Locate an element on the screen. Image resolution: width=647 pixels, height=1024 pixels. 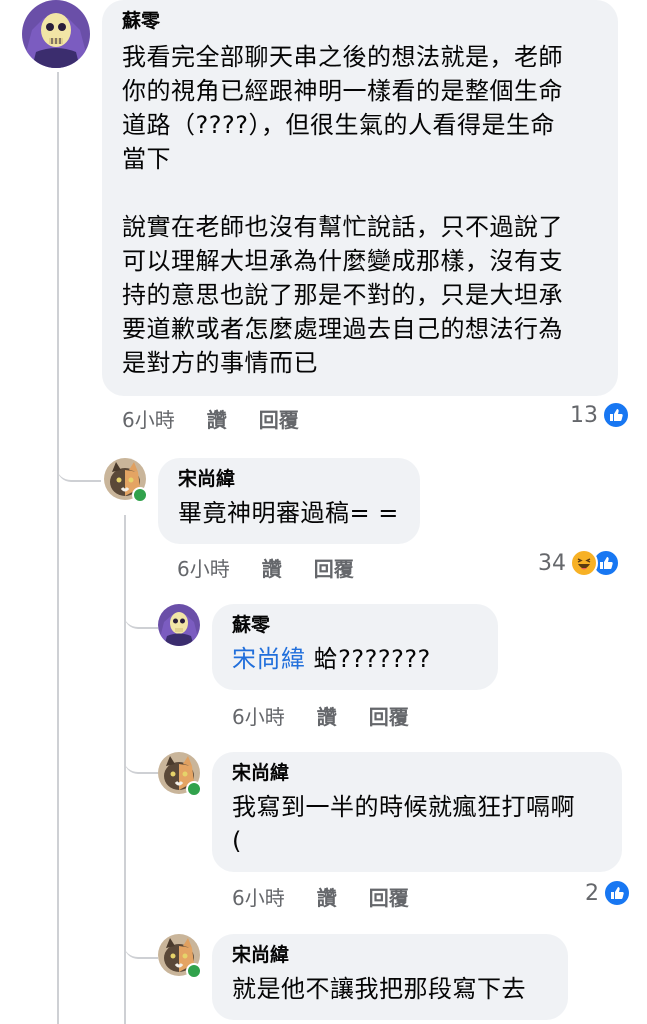
comment-bubble: 蘇零 宋尚緯 蛤??????? is located at coordinates (355, 647).